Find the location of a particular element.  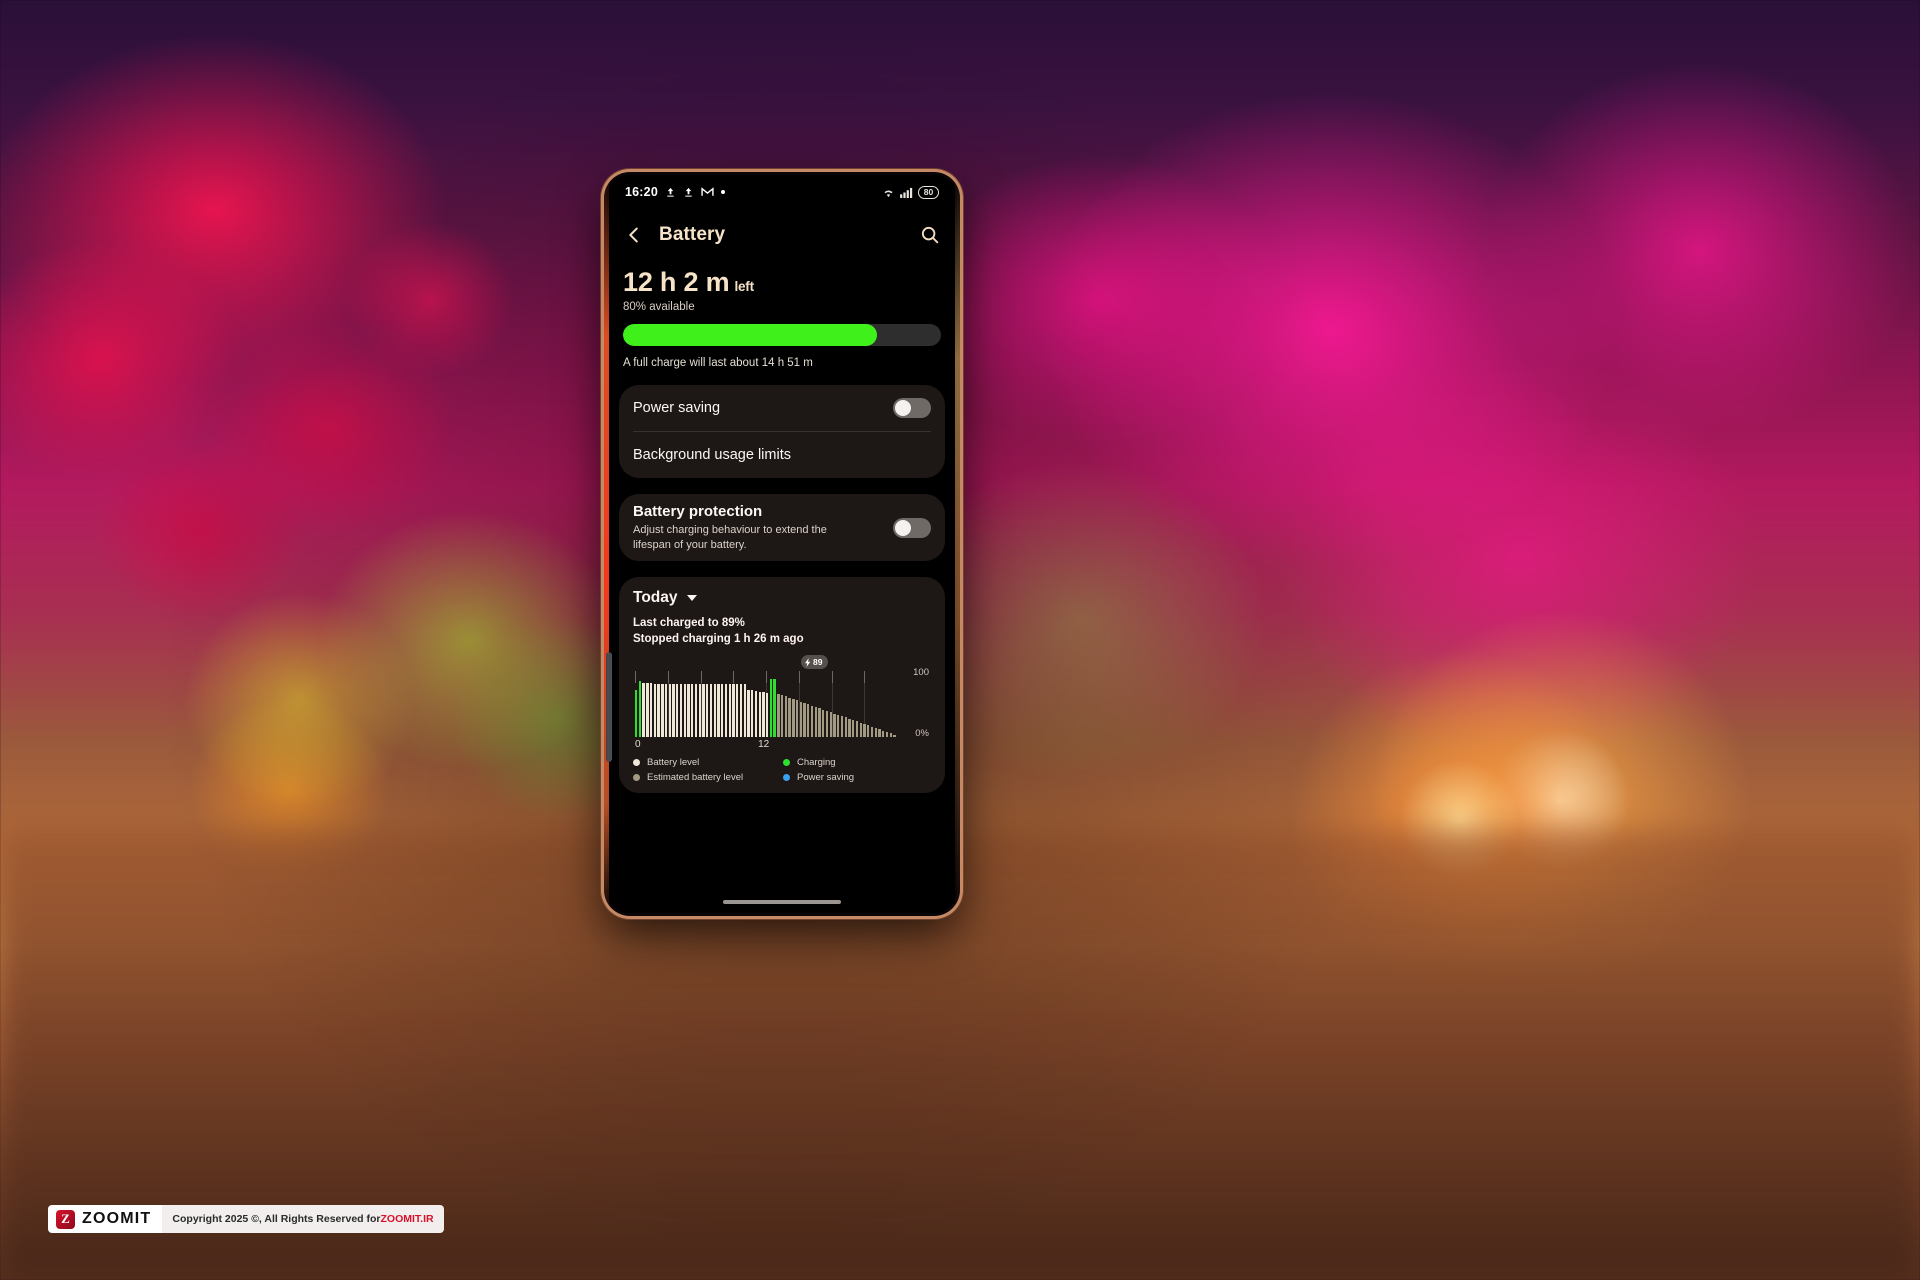

status-bar-right: 80 is located at coordinates (910, 192).